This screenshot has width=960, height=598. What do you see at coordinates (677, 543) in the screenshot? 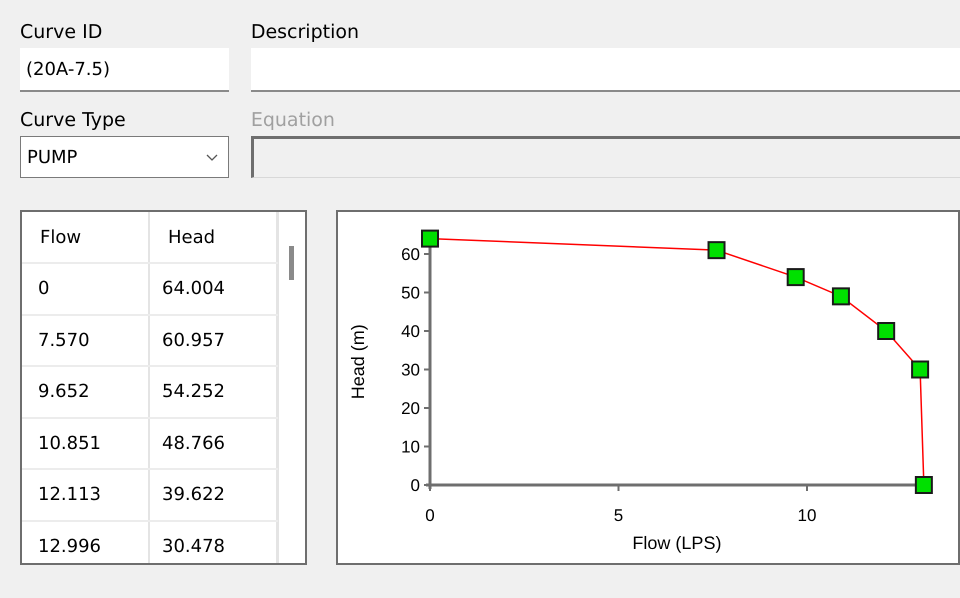
I see `x-axis-title: Flow (LPS)` at bounding box center [677, 543].